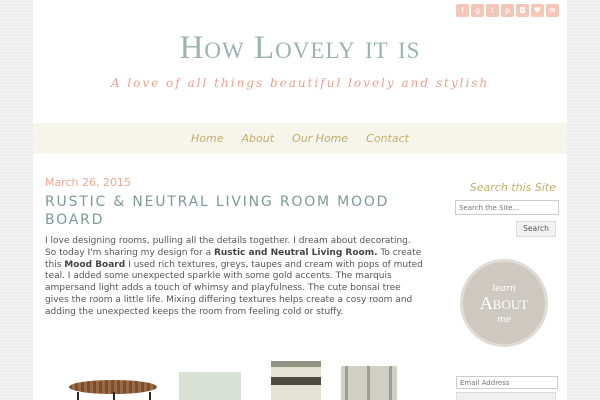  I want to click on mood-board-image, so click(233, 378).